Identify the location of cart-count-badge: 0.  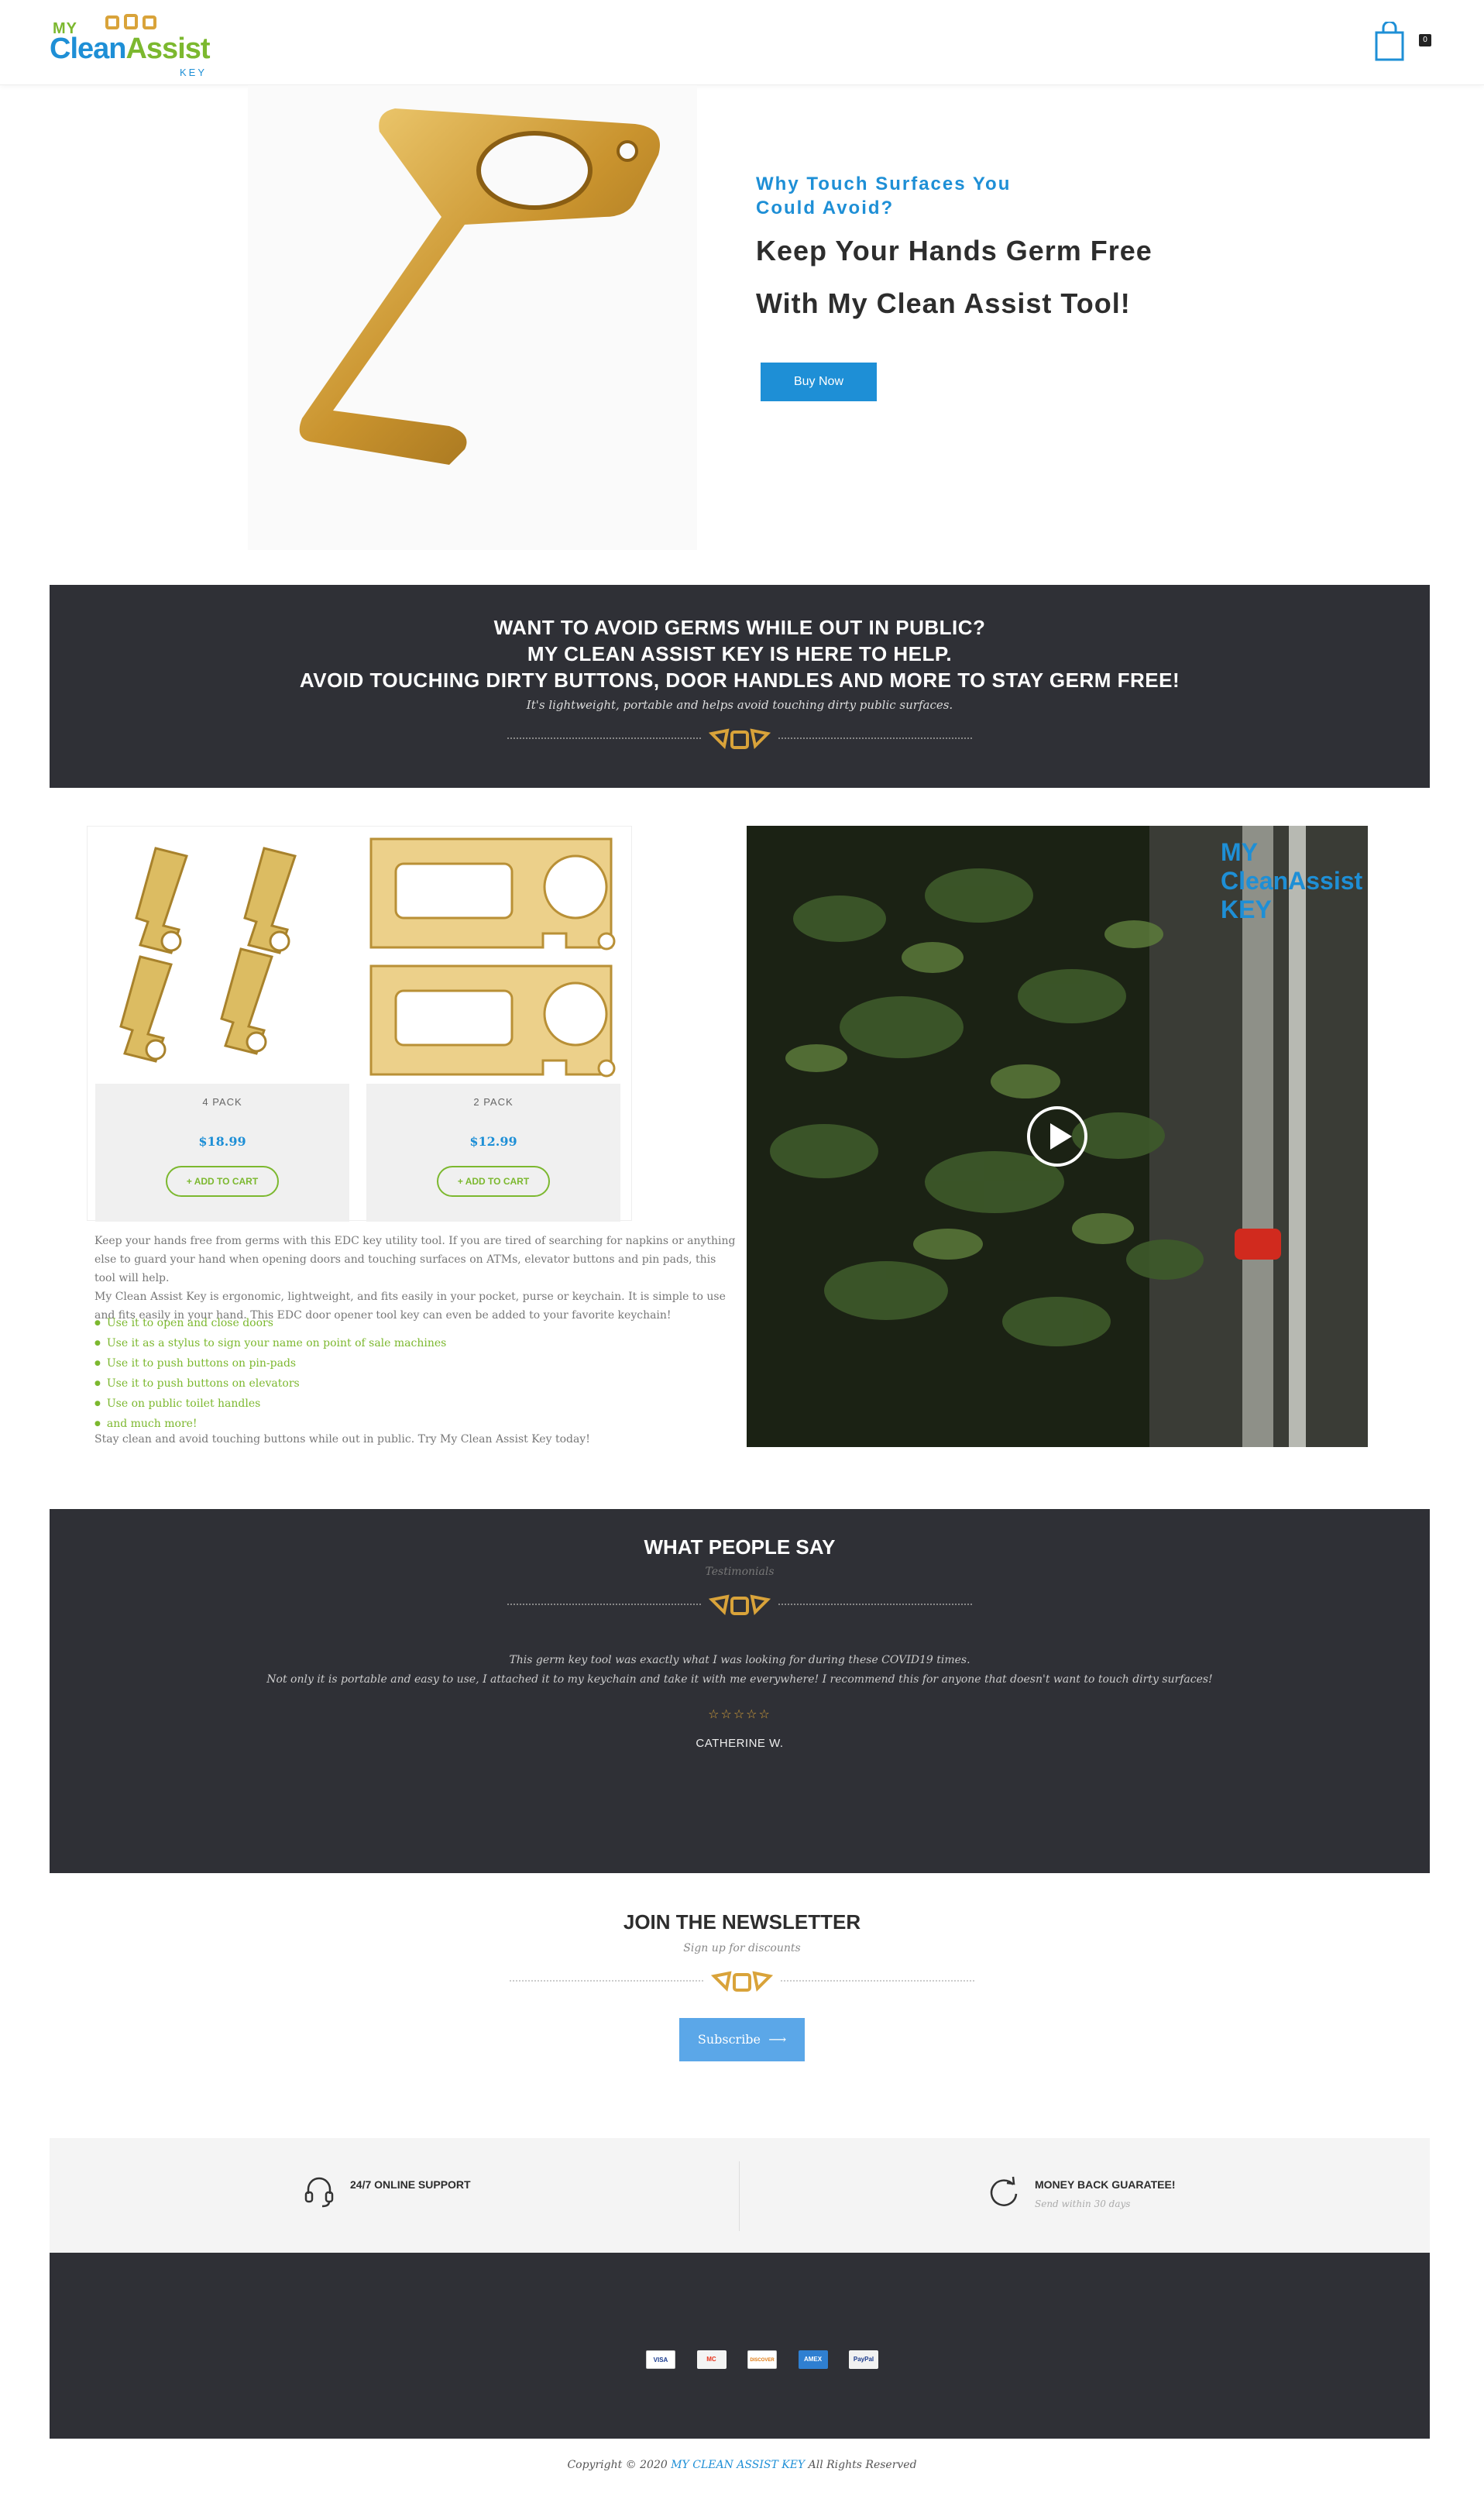
(1425, 40).